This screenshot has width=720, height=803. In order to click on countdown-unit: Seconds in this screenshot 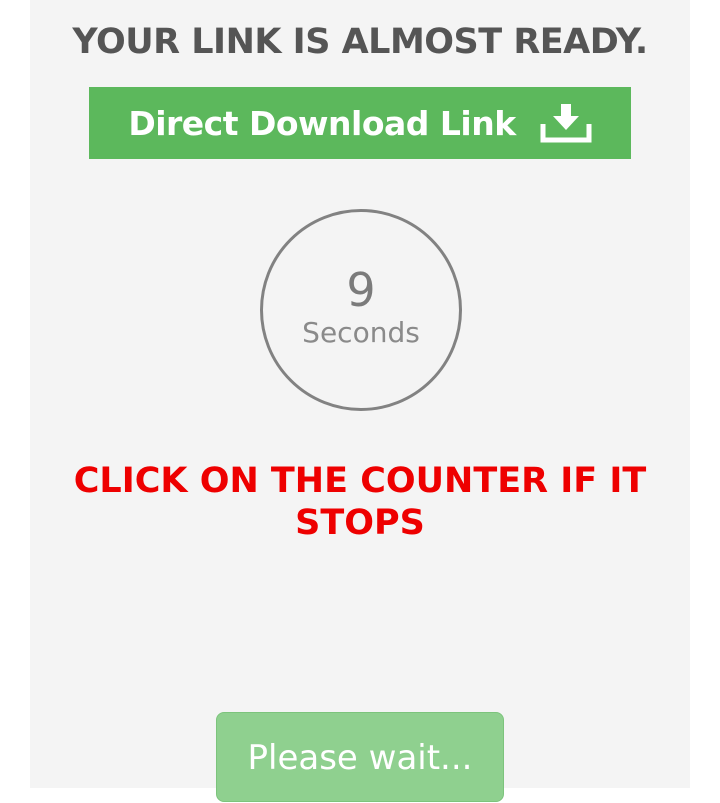, I will do `click(361, 332)`.